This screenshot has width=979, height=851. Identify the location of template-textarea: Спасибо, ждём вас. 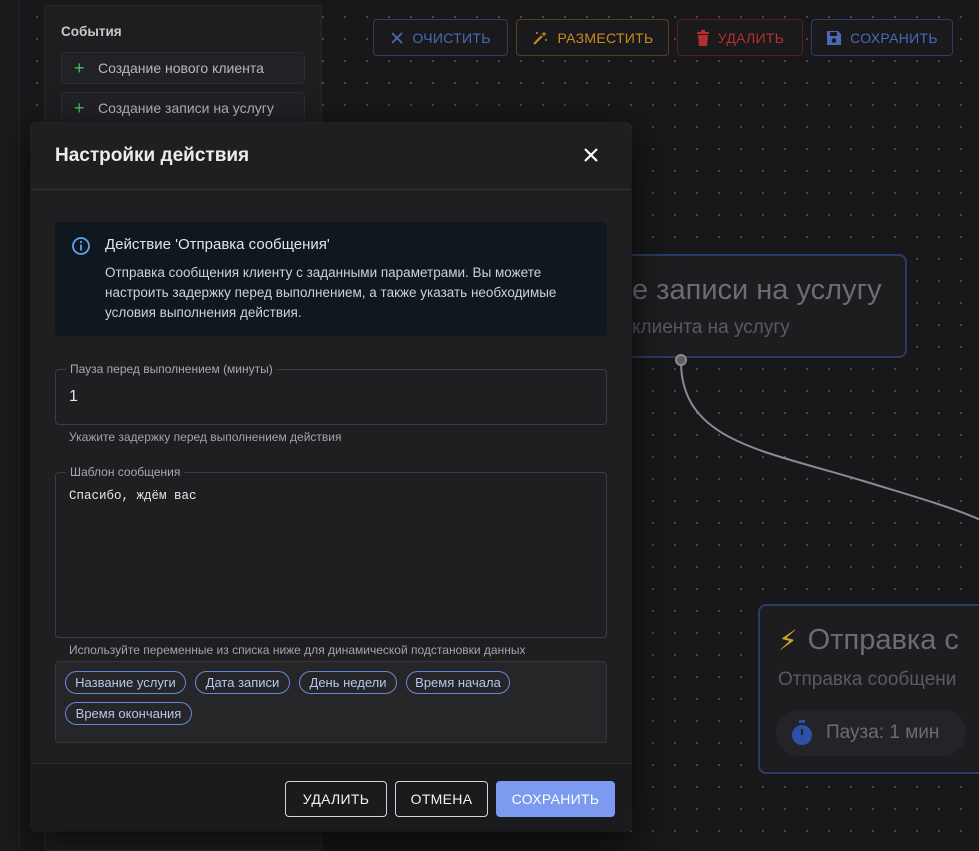
(329, 559).